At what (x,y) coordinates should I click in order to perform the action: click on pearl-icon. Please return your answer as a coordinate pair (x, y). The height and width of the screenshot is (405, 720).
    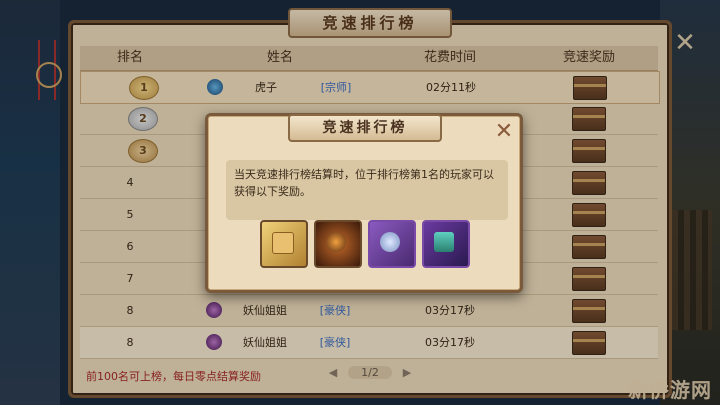
    Looking at the image, I should click on (392, 244).